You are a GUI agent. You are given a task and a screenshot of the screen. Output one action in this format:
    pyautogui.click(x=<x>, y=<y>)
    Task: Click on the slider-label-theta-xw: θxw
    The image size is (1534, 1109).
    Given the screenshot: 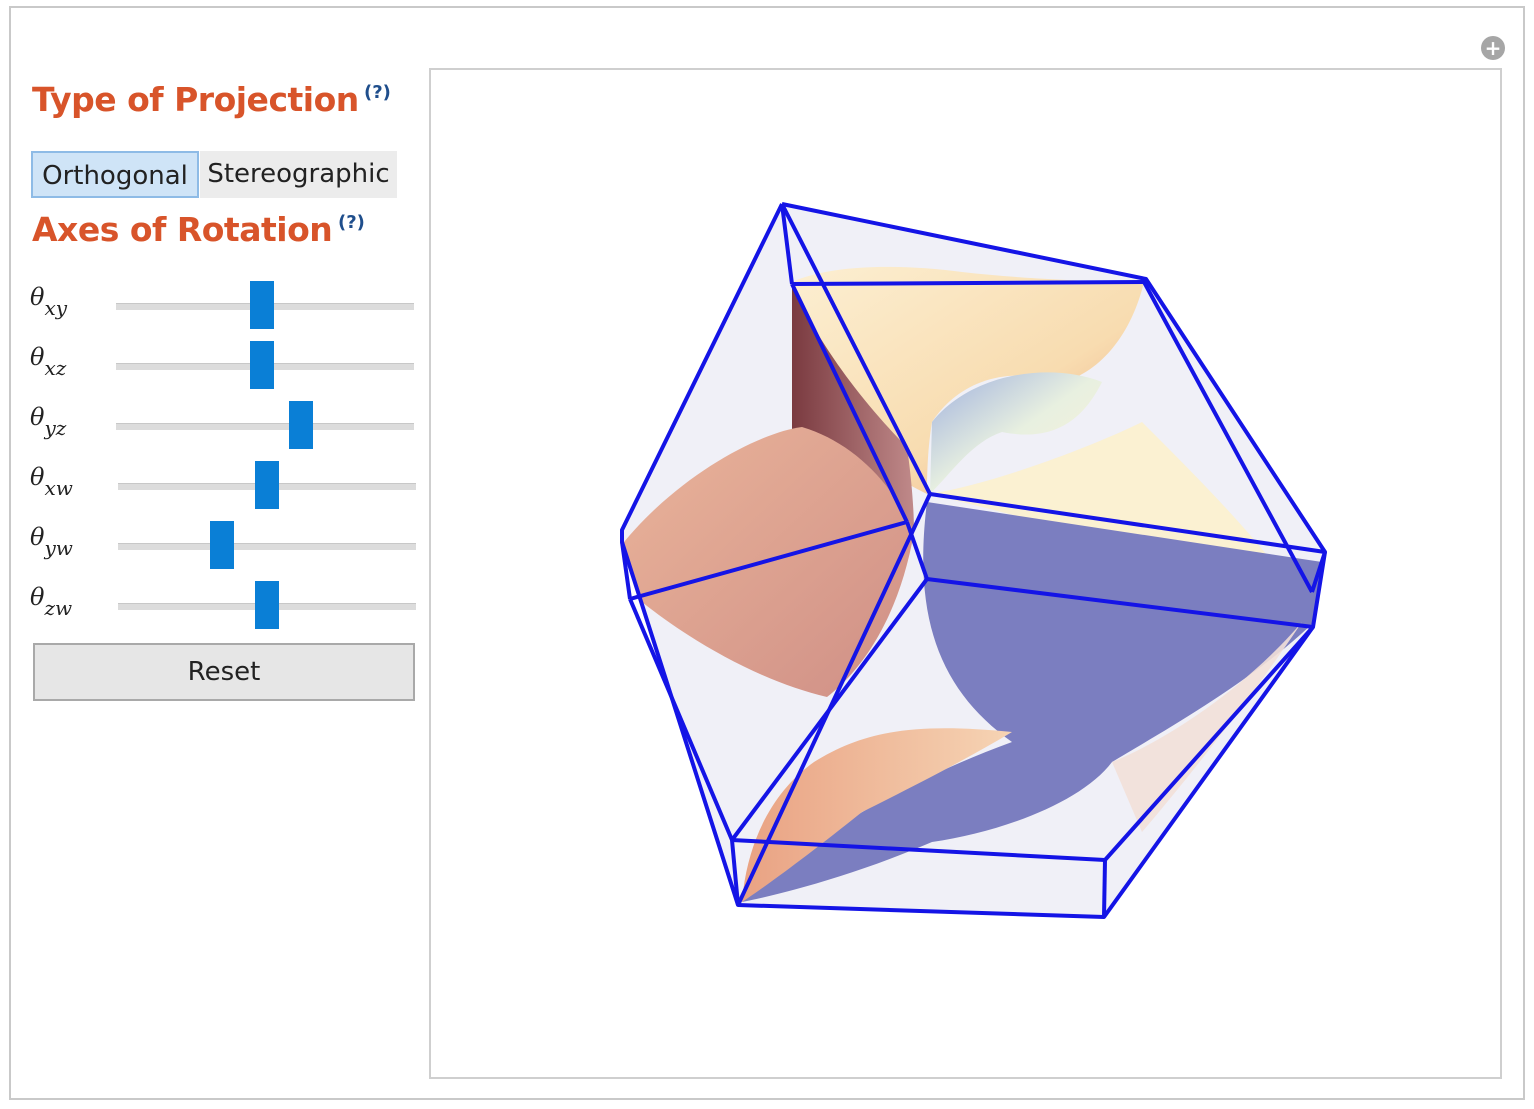 What is the action you would take?
    pyautogui.click(x=51, y=481)
    